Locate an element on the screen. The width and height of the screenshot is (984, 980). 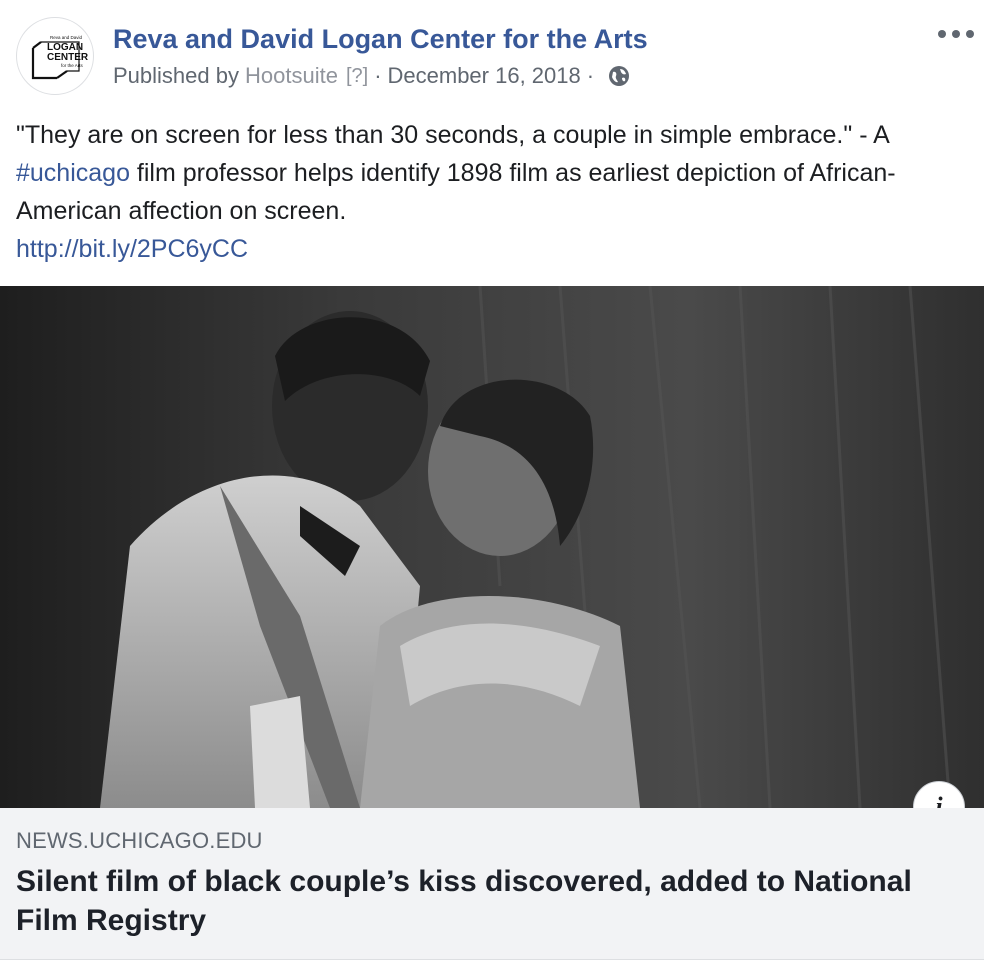
globe-icon is located at coordinates (619, 76).